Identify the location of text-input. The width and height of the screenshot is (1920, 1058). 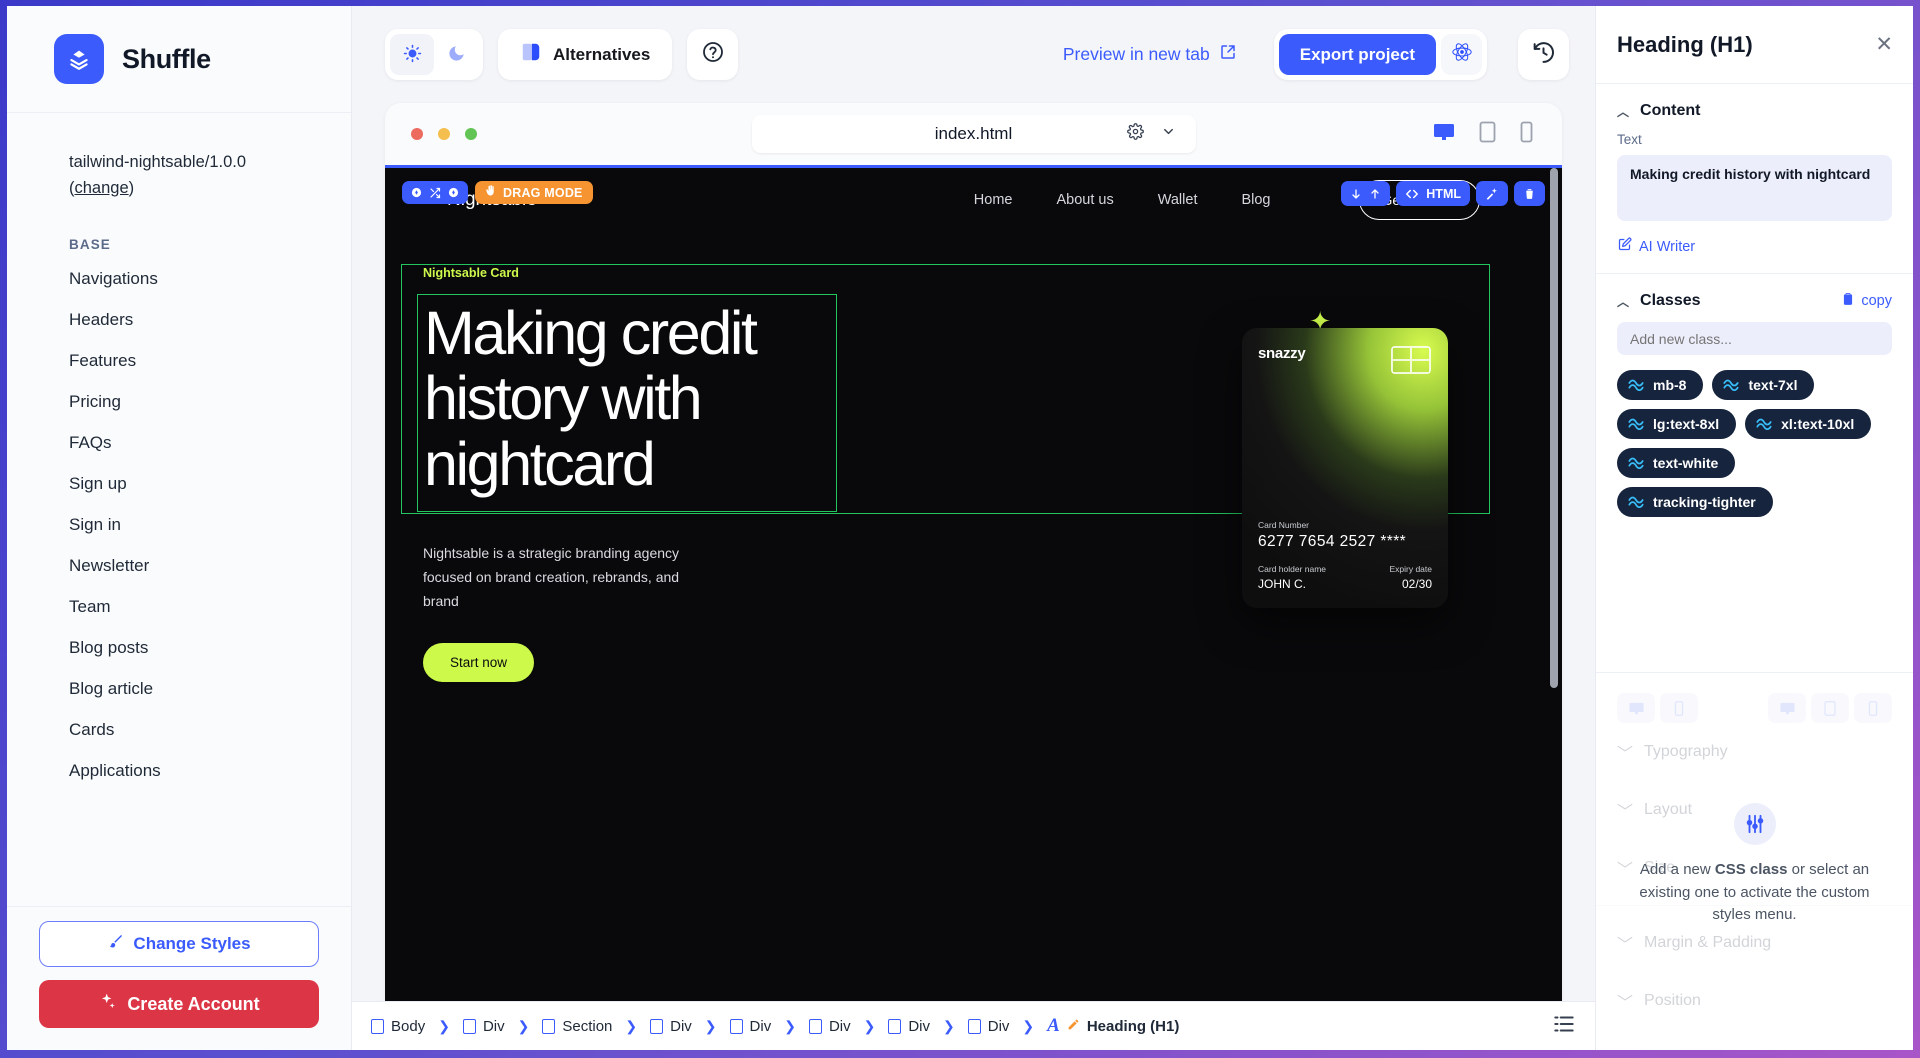
(1754, 188).